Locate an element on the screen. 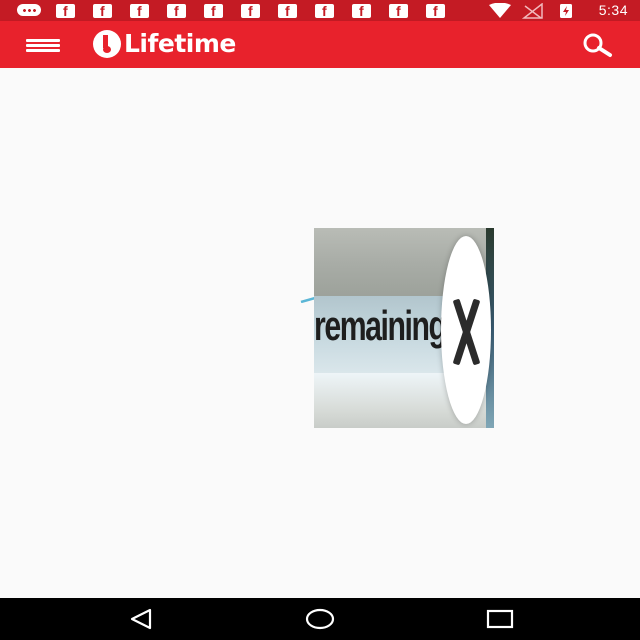 The width and height of the screenshot is (640, 640). logo-text: Lifetime is located at coordinates (180, 43).